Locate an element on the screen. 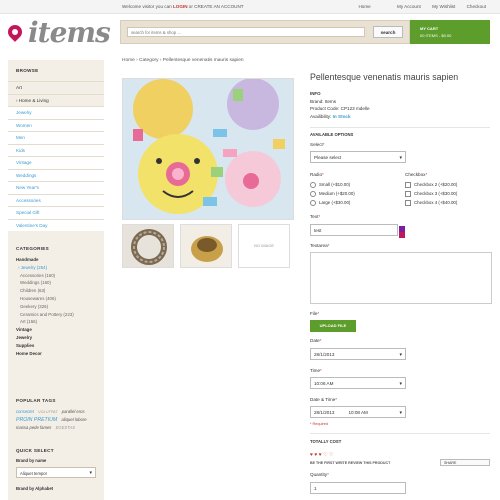  category-item: Children (63) is located at coordinates (56, 291).